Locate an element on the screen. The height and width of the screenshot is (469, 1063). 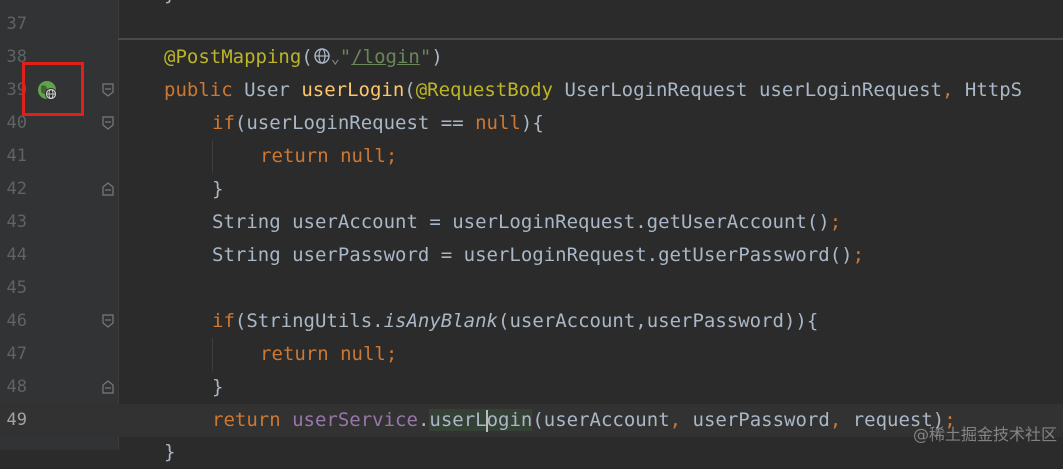
web-endpoint-icon is located at coordinates (48, 91).